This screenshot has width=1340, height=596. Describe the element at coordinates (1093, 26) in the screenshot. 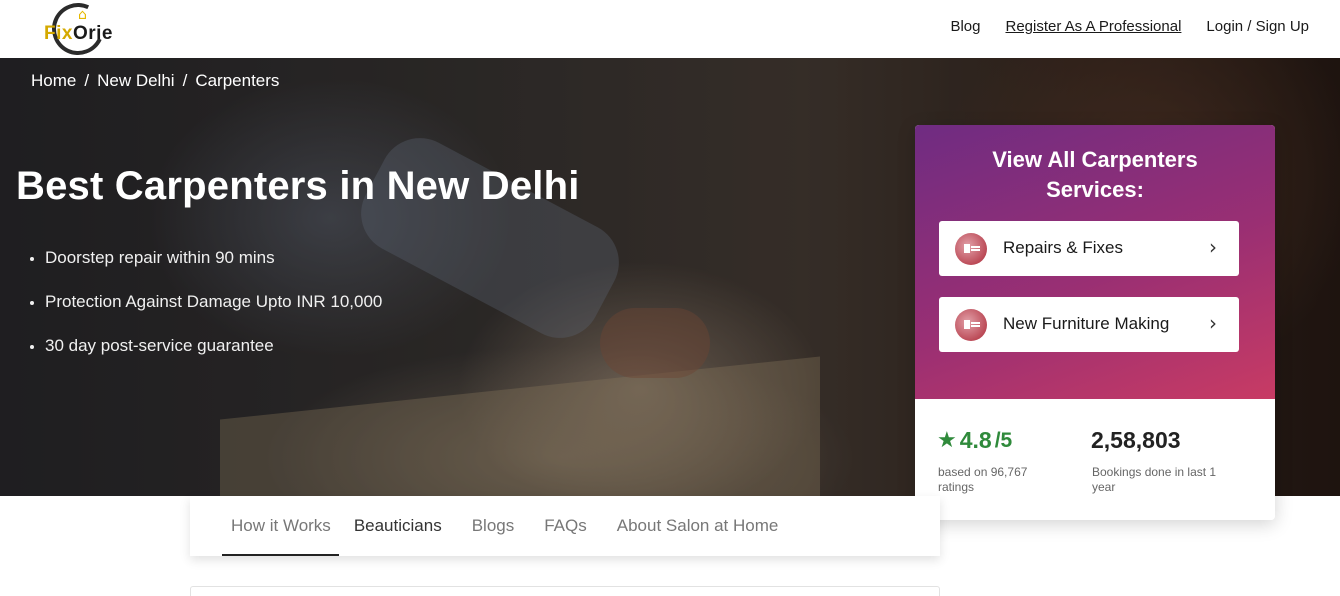

I see `nav-register-professional-link: Register As A Professional` at that location.